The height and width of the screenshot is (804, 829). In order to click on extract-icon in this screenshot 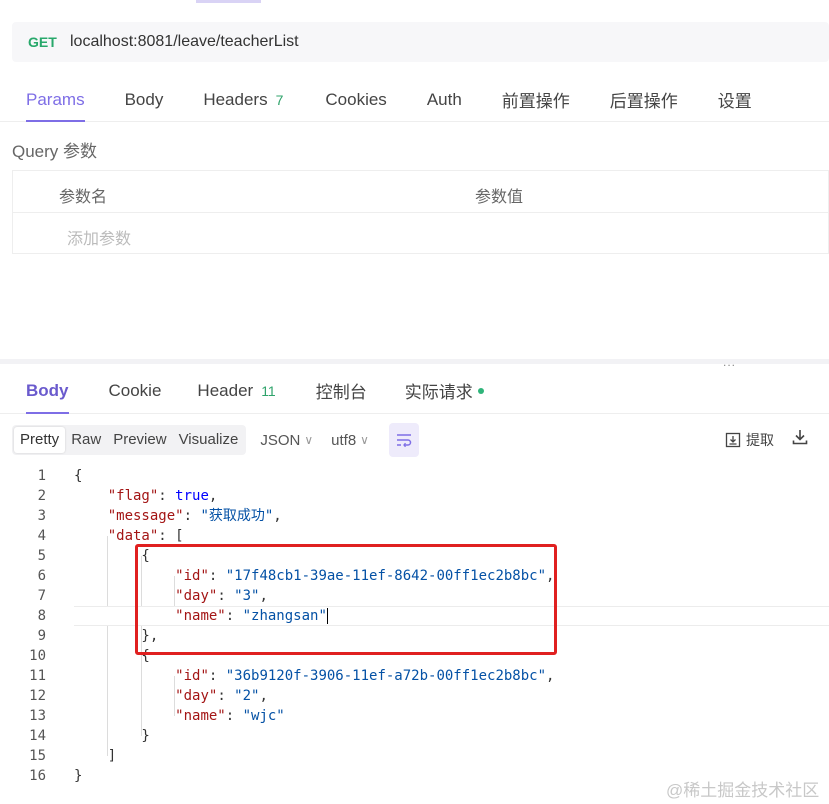, I will do `click(733, 440)`.